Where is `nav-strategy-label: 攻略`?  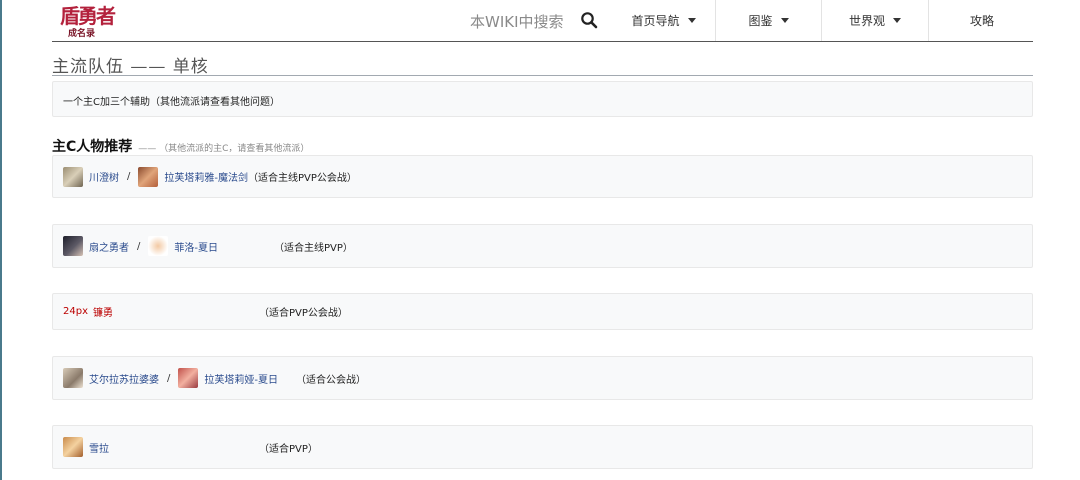
nav-strategy-label: 攻略 is located at coordinates (981, 21).